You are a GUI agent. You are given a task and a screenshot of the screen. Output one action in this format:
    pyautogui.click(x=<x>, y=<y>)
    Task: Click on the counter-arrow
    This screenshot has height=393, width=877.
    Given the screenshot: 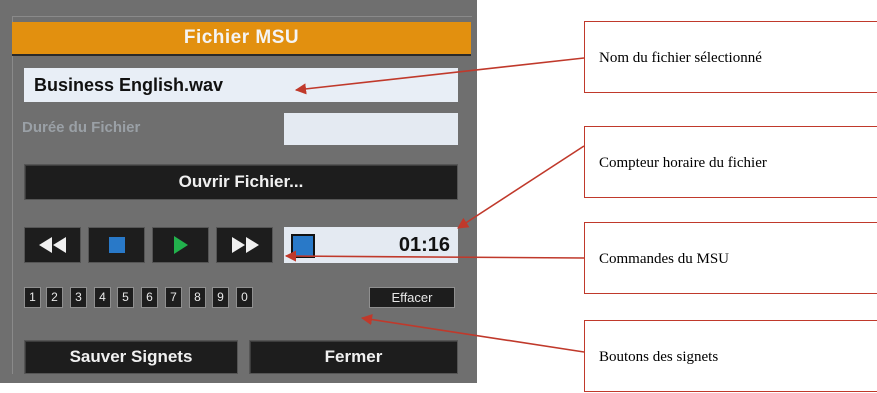 What is the action you would take?
    pyautogui.click(x=521, y=187)
    